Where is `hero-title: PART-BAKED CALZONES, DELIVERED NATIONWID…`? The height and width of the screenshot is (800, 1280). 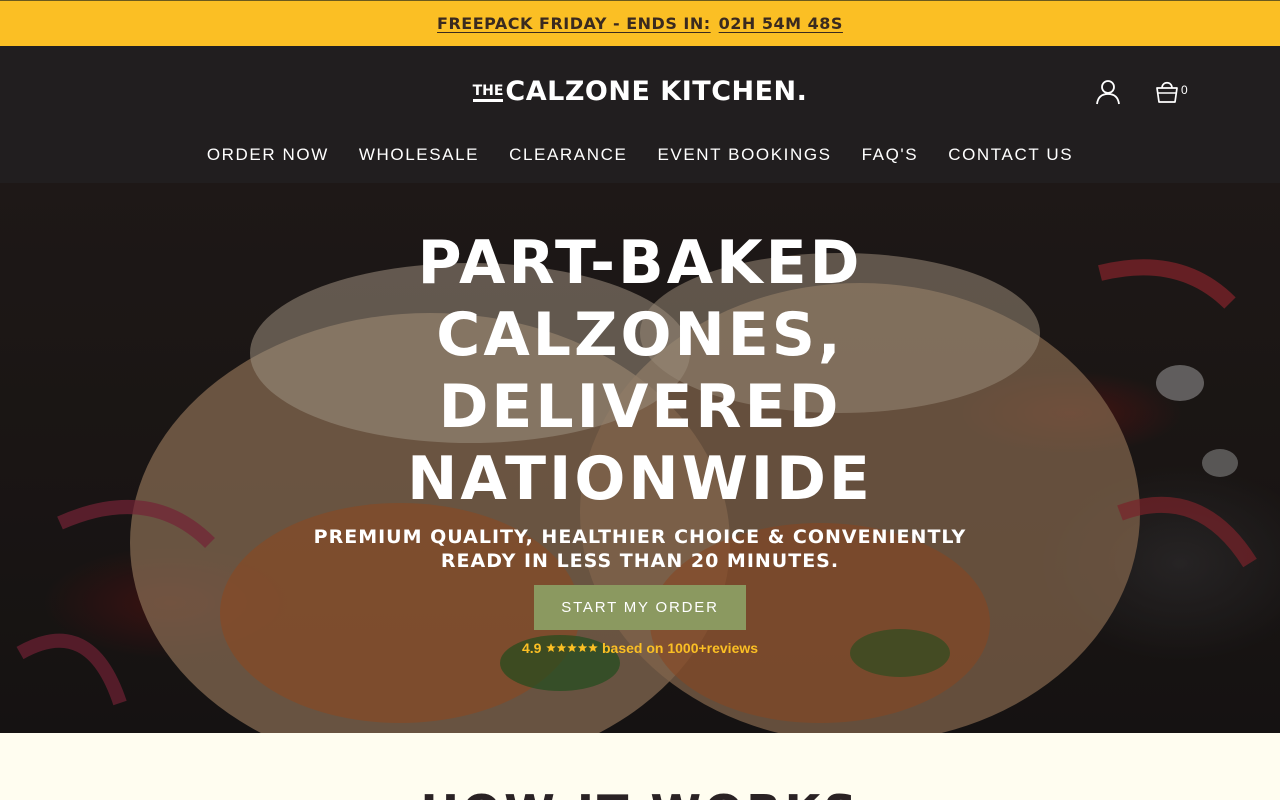
hero-title: PART-BAKED CALZONES, DELIVERED NATIONWID… is located at coordinates (640, 371).